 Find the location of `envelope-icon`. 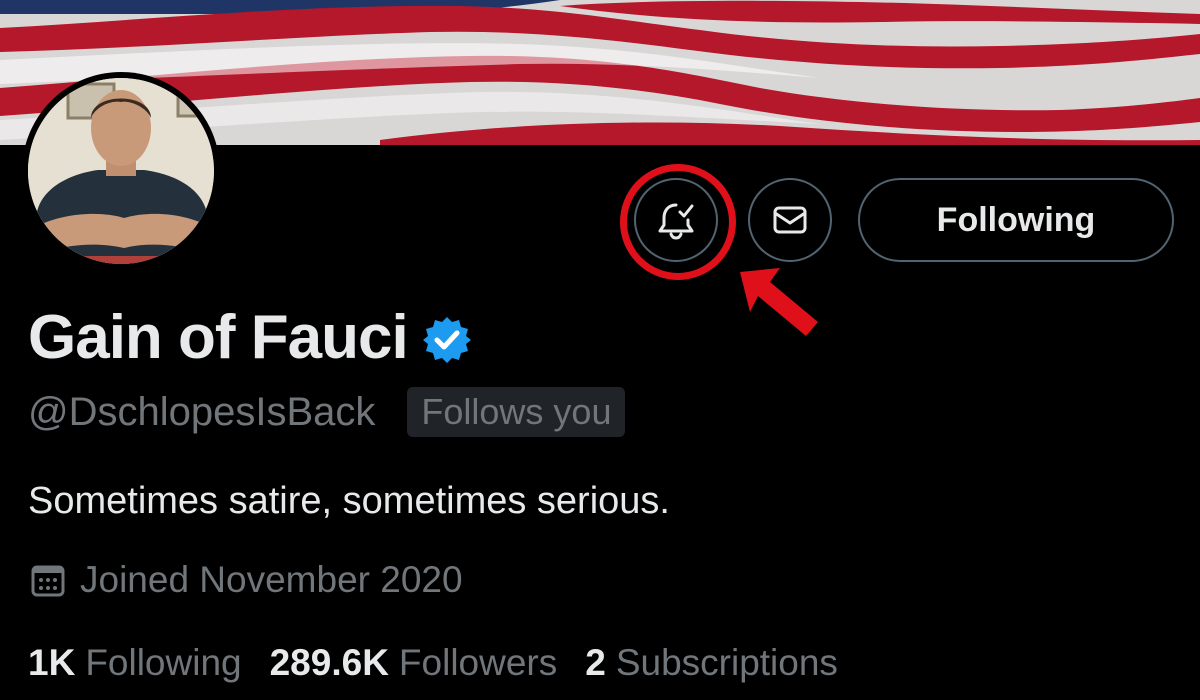

envelope-icon is located at coordinates (790, 220).